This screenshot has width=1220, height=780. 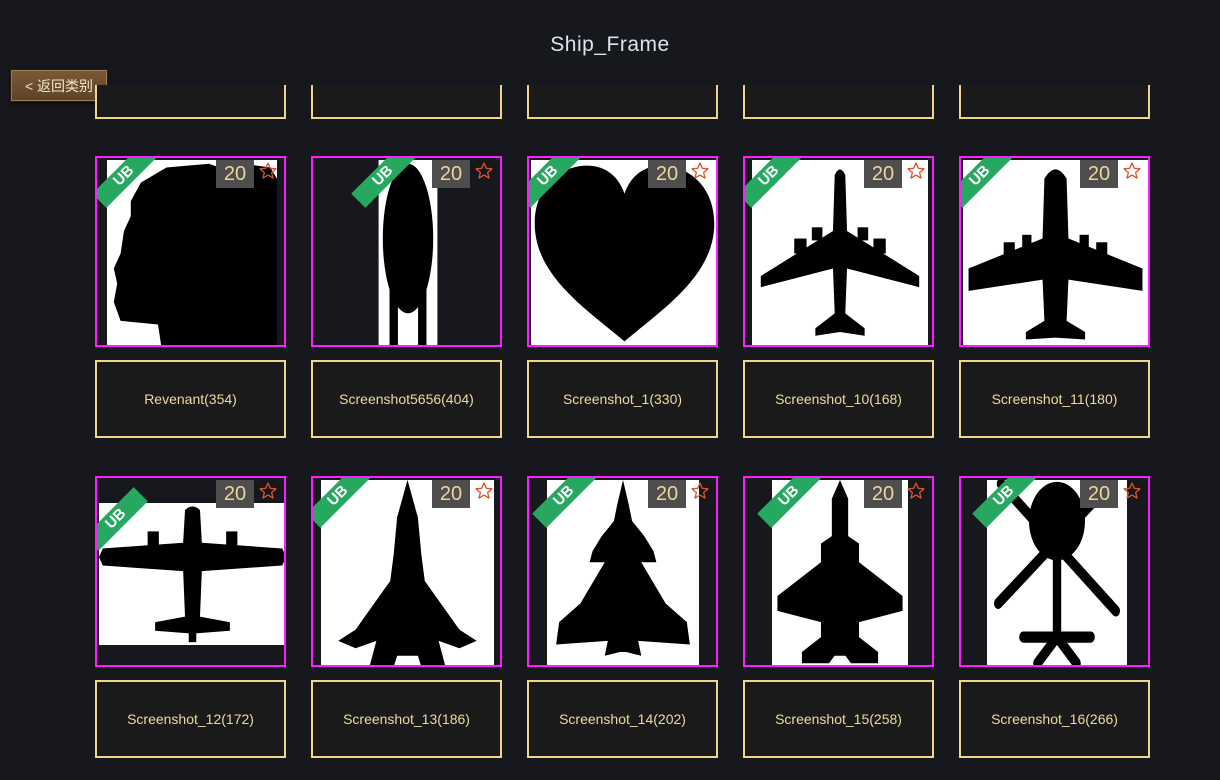 What do you see at coordinates (838, 719) in the screenshot?
I see `item-label-button: Screenshot_15(258)` at bounding box center [838, 719].